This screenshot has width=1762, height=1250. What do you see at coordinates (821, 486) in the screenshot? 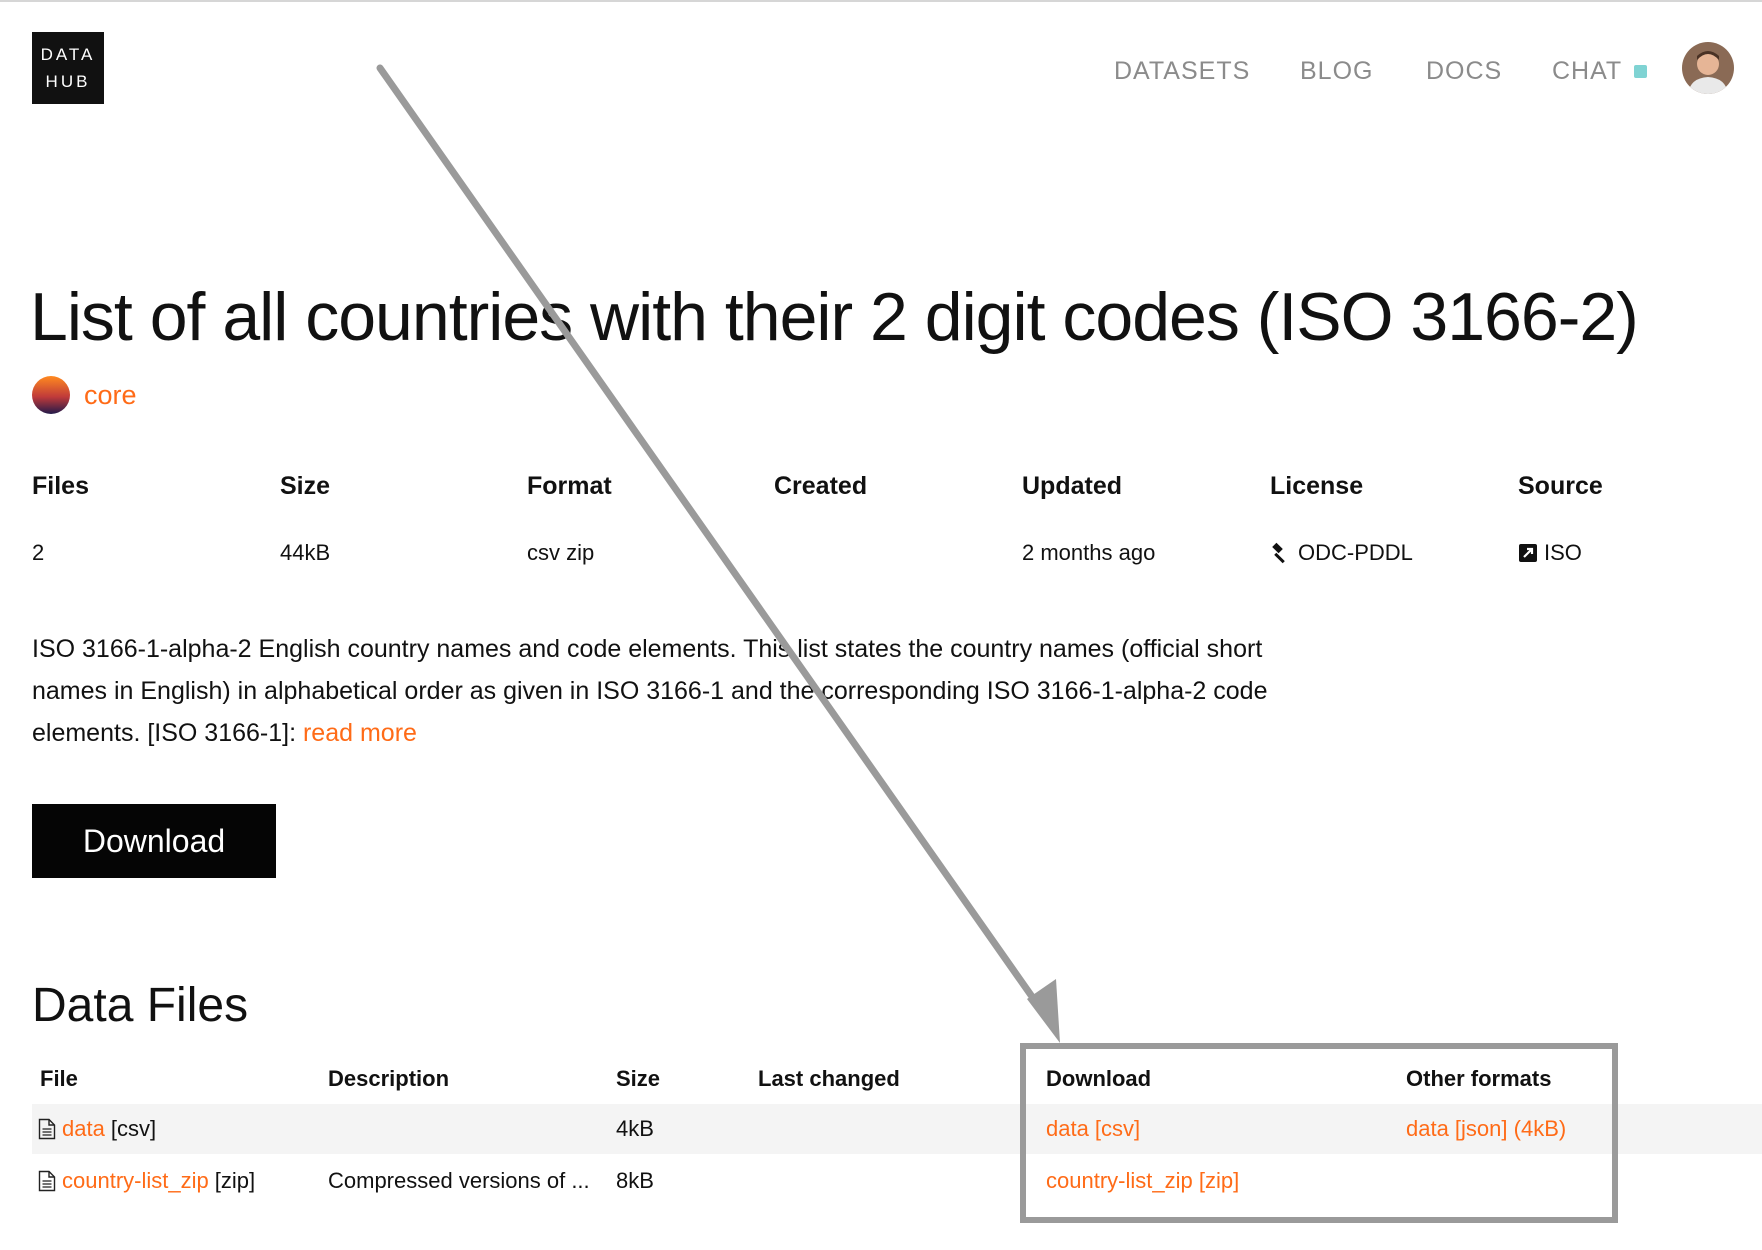
I see `meta-header-created: Created` at bounding box center [821, 486].